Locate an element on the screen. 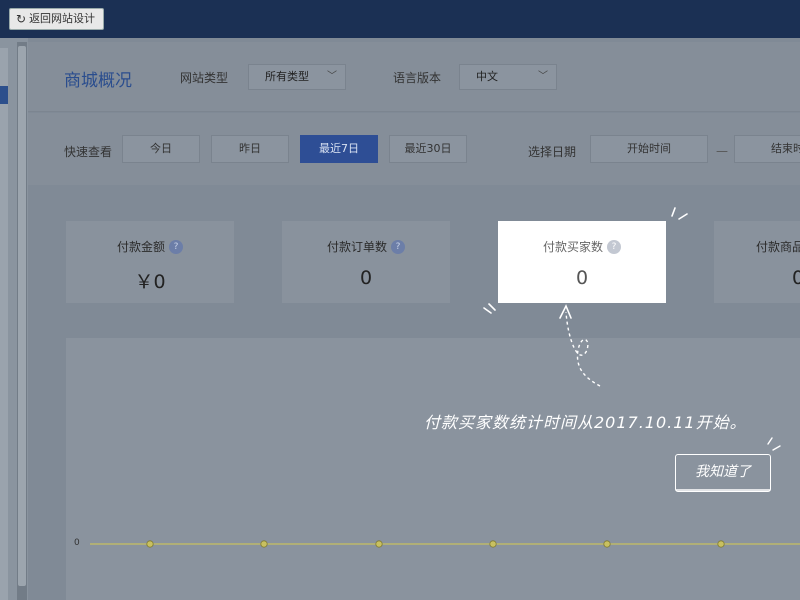  header-panel: 商城概况 网站类型 所有类型 ﹀ 语言版本 中文 ﹀ is located at coordinates (414, 77).